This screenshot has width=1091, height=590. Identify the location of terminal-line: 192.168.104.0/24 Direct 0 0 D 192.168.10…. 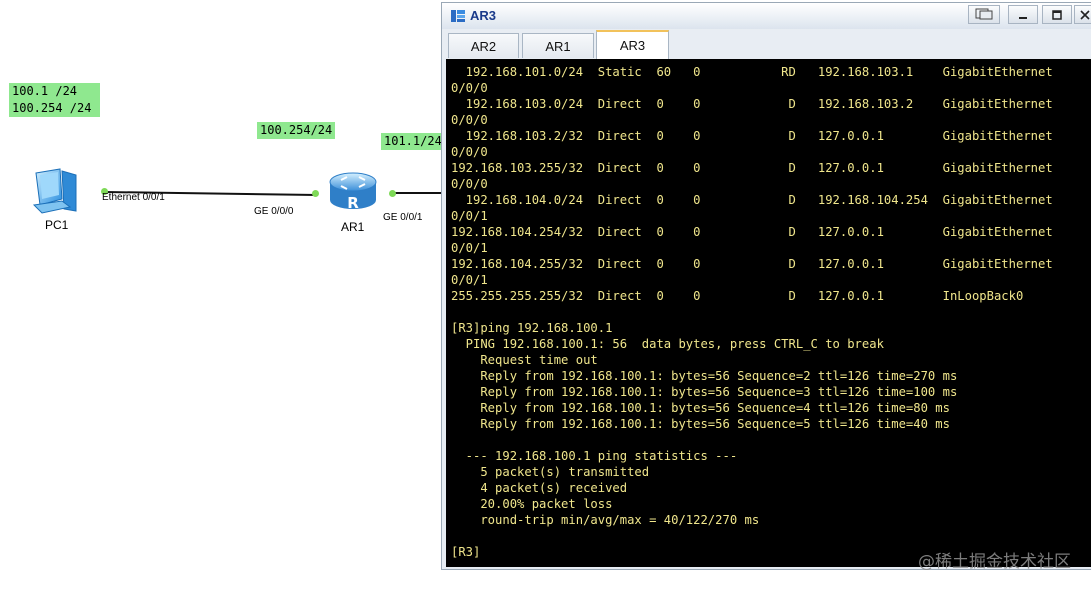
(752, 200).